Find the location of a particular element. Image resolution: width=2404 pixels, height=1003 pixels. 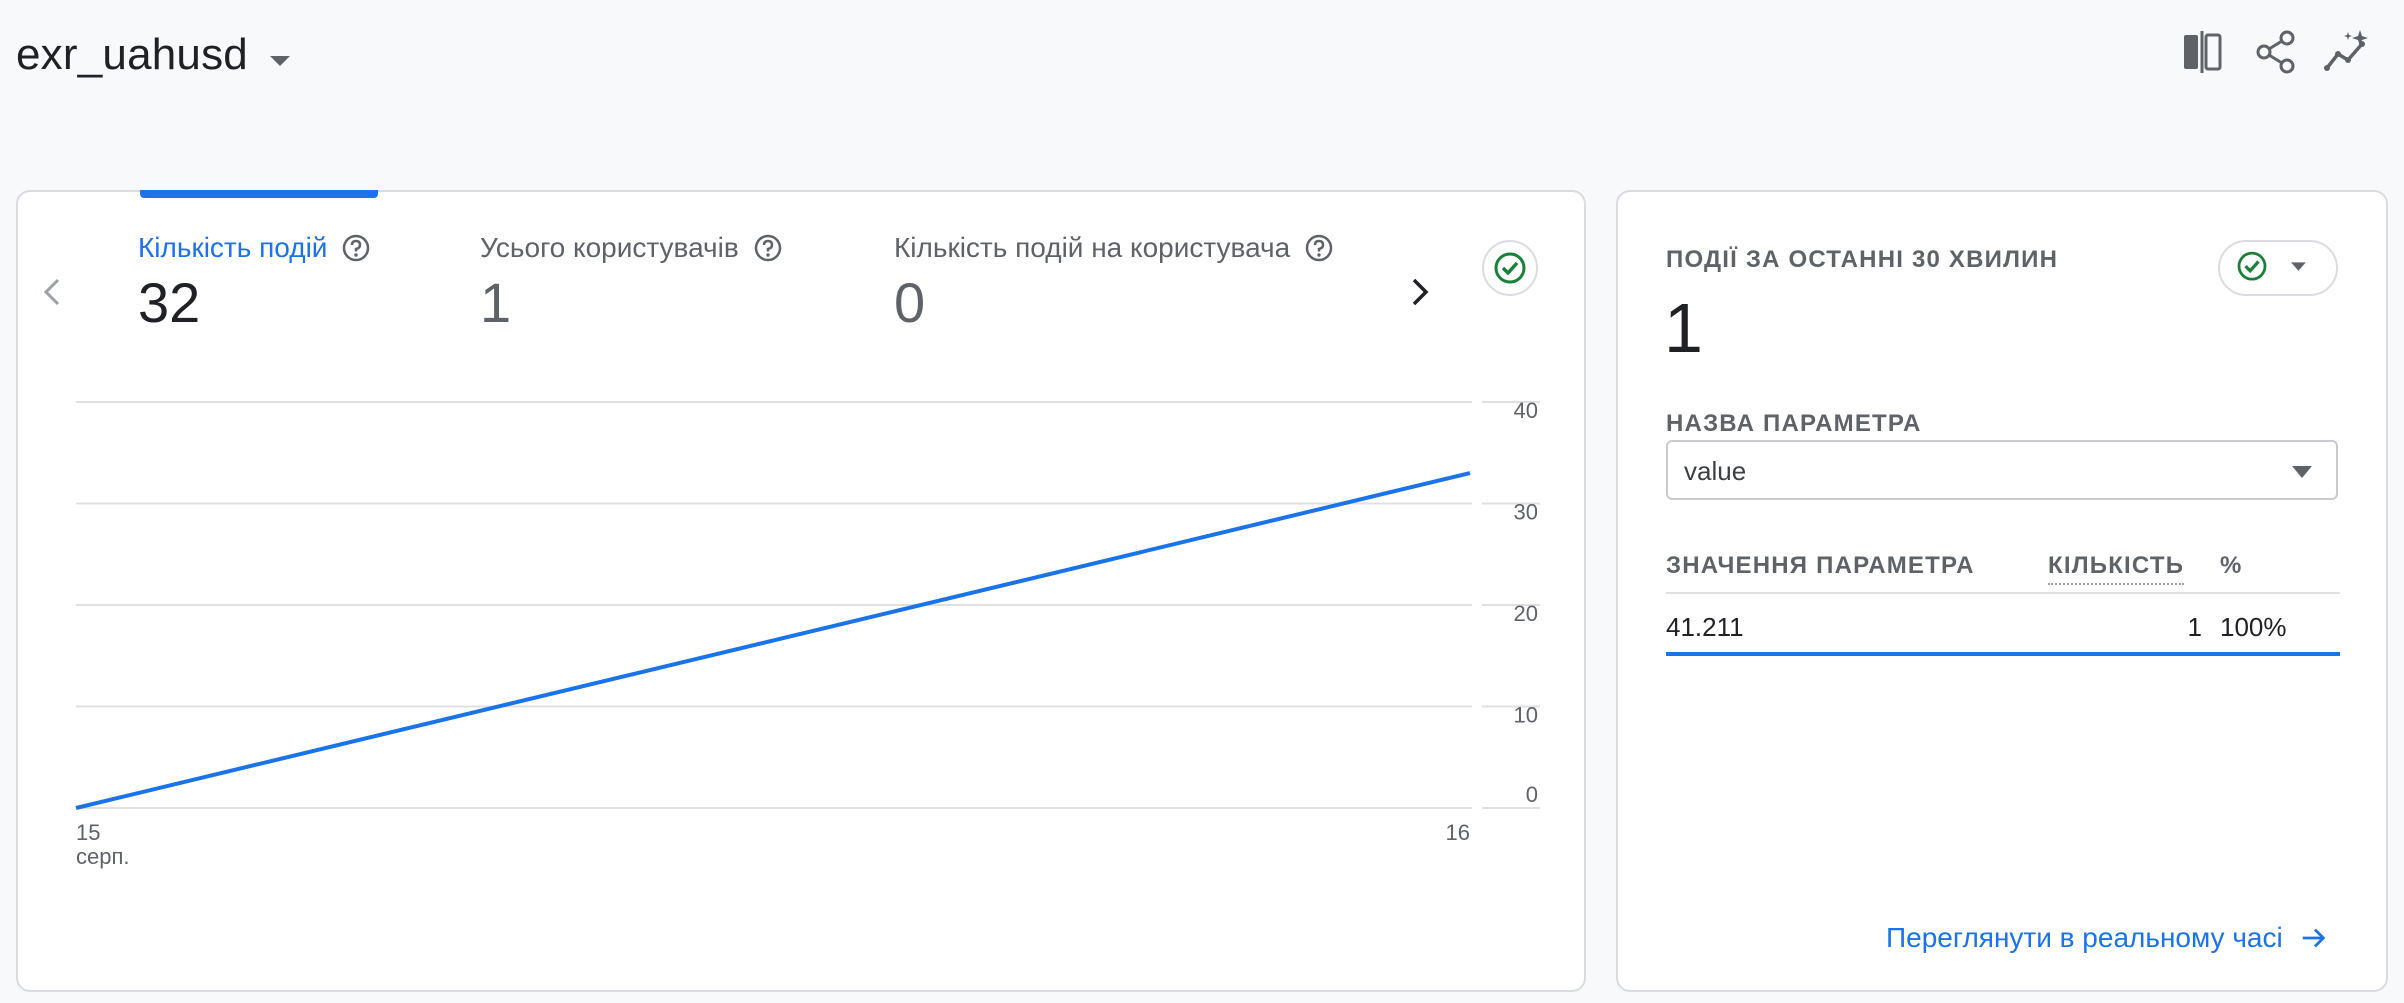

x-tick-label: 15 is located at coordinates (88, 832).